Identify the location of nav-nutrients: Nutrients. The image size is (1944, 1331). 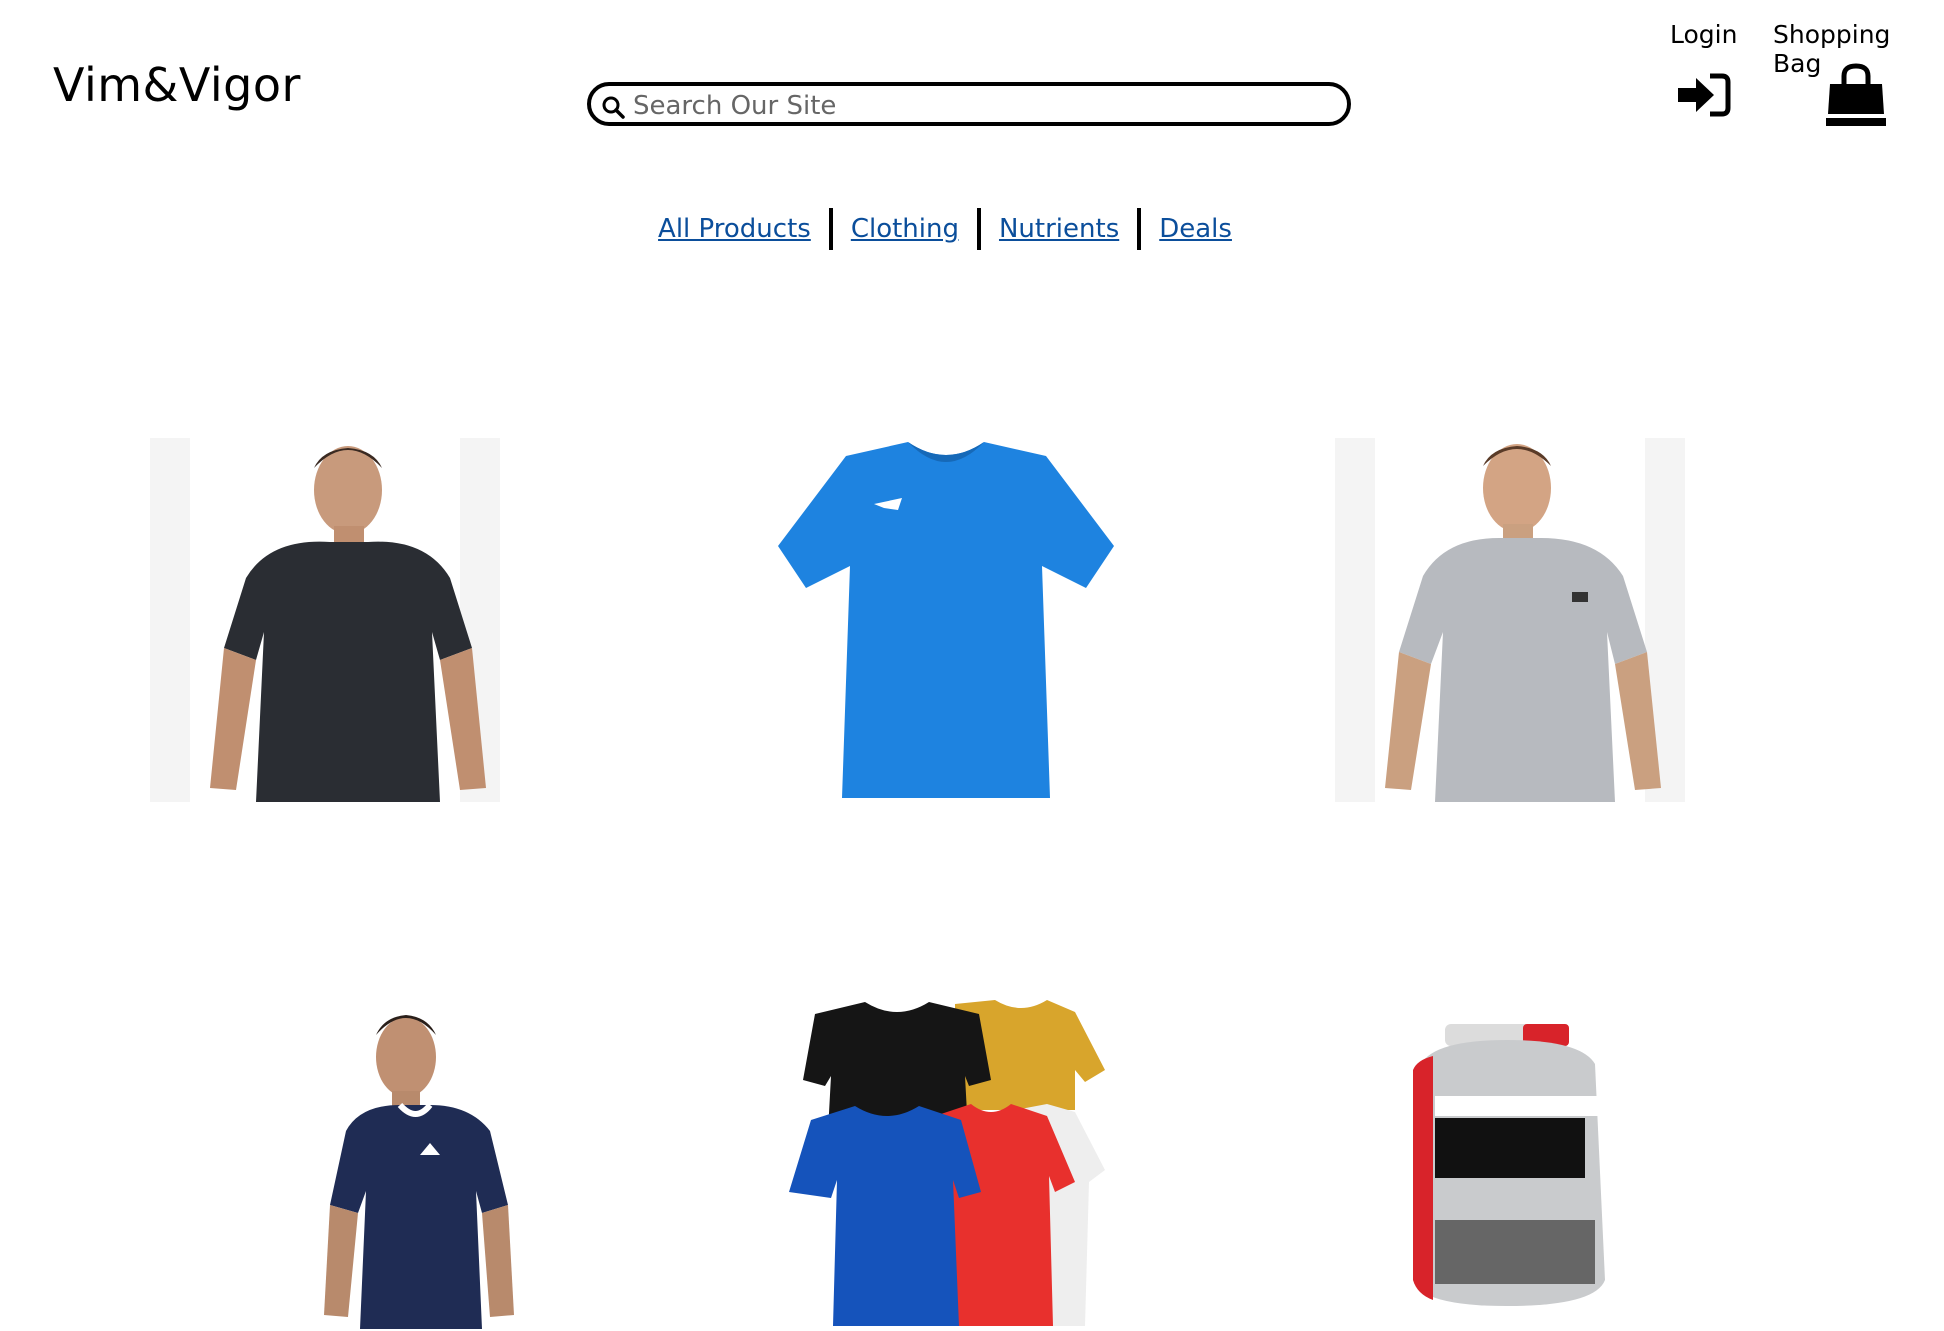
(1059, 229).